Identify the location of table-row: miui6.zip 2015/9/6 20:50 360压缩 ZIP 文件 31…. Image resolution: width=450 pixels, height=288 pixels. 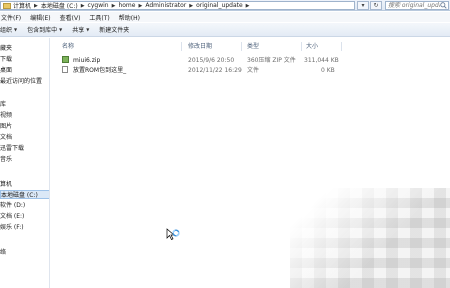
(200, 60).